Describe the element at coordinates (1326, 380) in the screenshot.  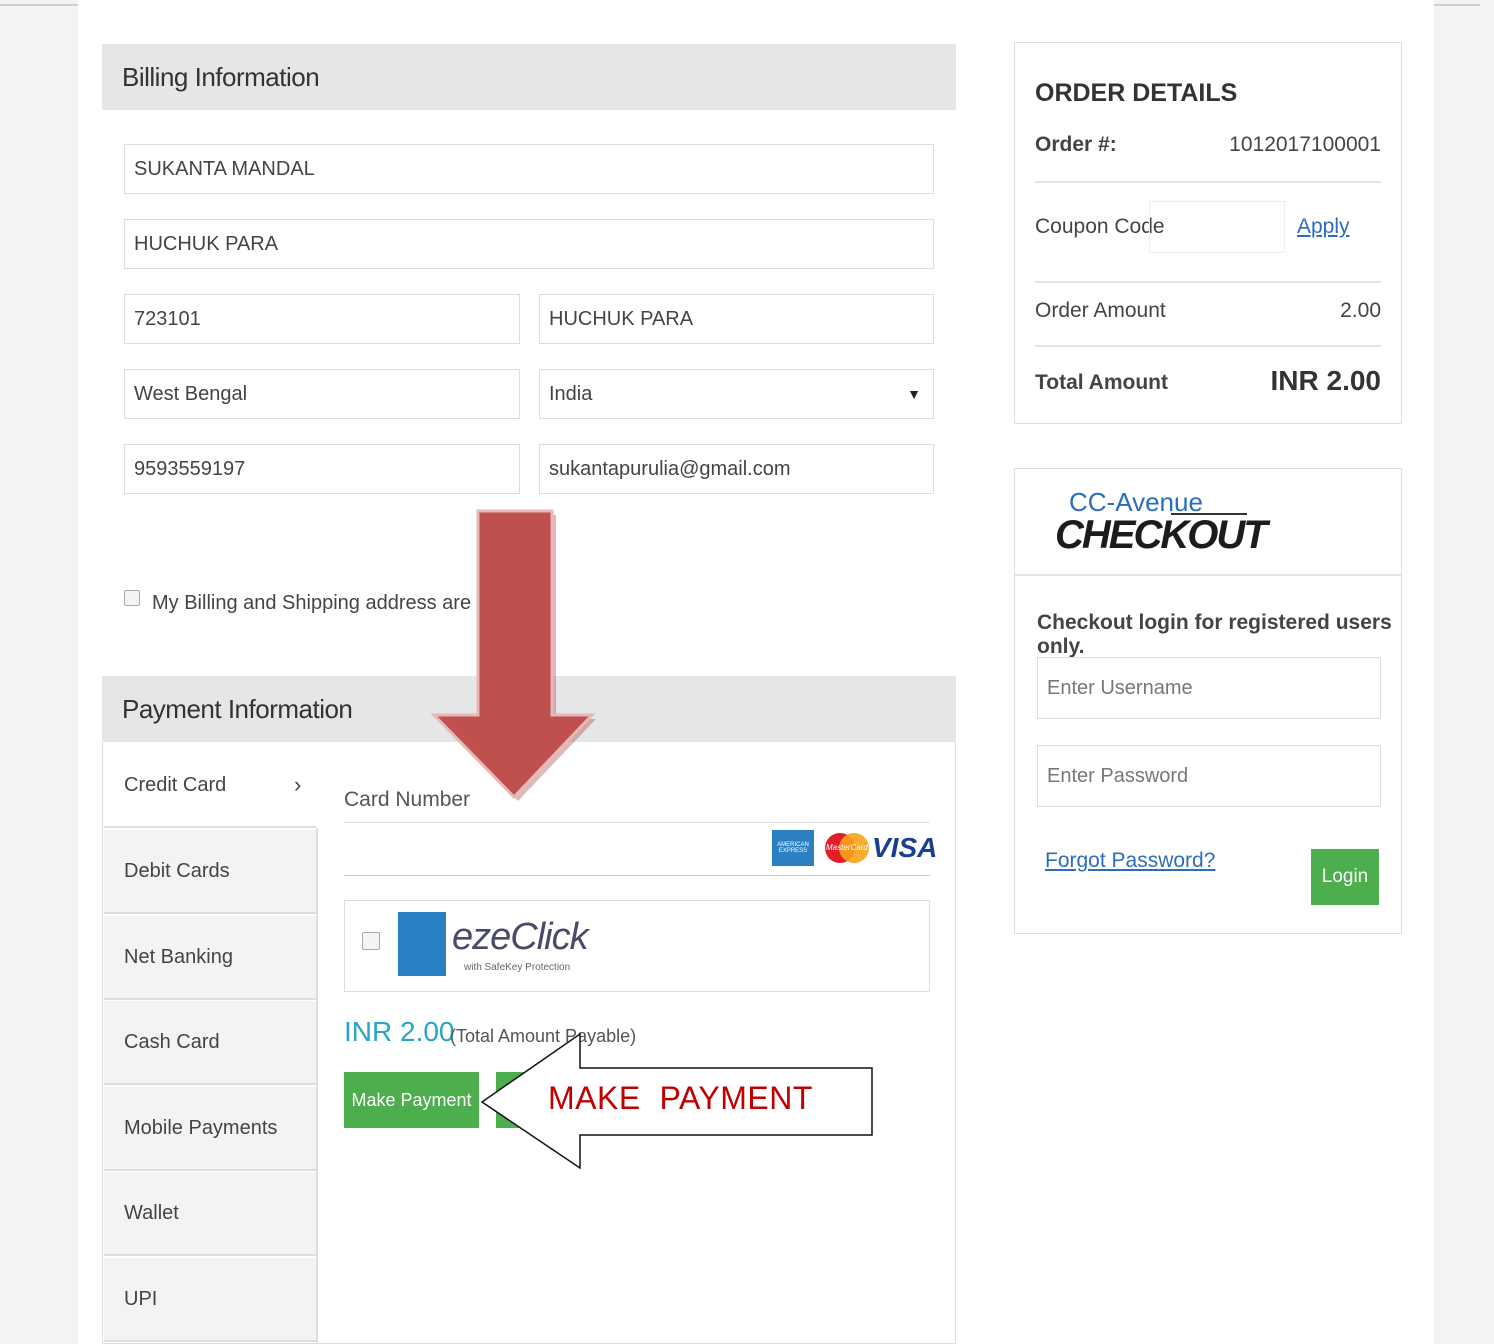
I see `total-amount-value: INR 2.00` at that location.